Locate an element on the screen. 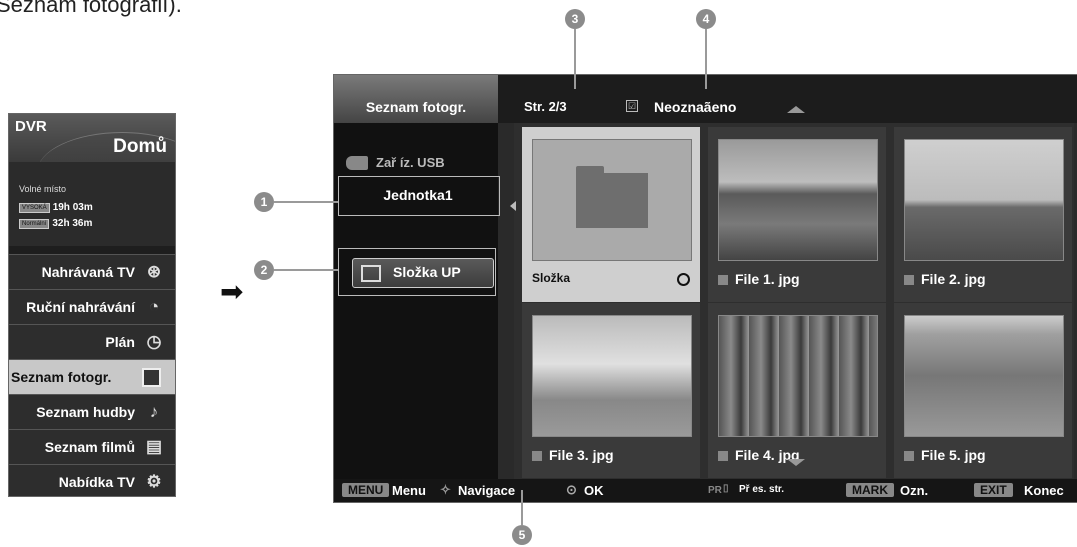  menu-item-music-list: Seznam hudby ♪ is located at coordinates (92, 411).